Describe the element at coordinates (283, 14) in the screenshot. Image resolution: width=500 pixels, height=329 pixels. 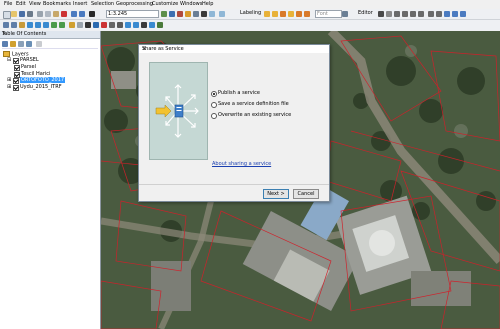
I see `label-weight-icon` at that location.